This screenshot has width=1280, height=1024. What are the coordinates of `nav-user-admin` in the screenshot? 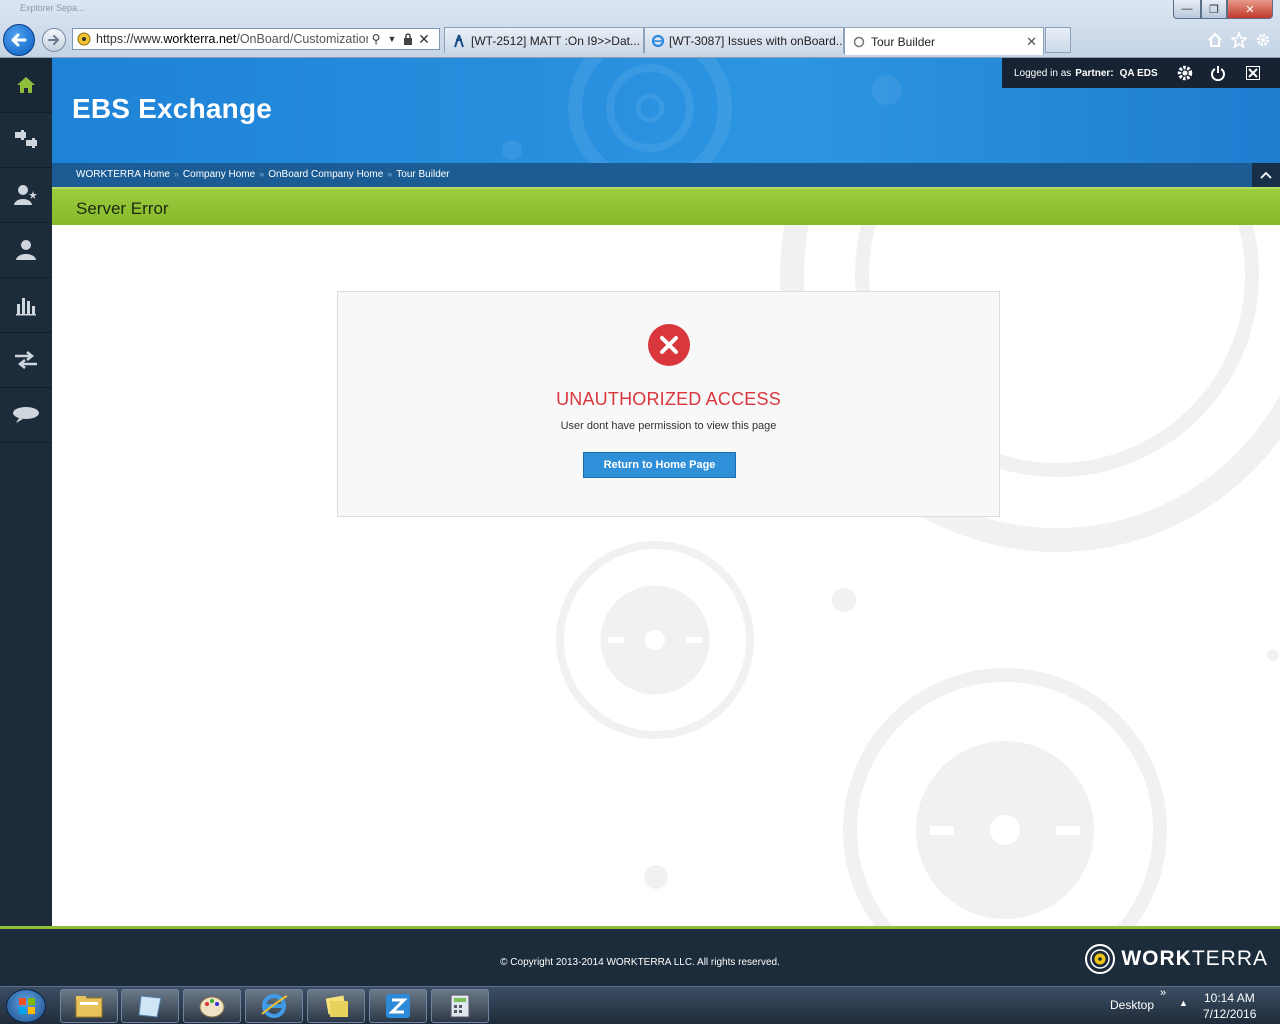 It's located at (26, 195).